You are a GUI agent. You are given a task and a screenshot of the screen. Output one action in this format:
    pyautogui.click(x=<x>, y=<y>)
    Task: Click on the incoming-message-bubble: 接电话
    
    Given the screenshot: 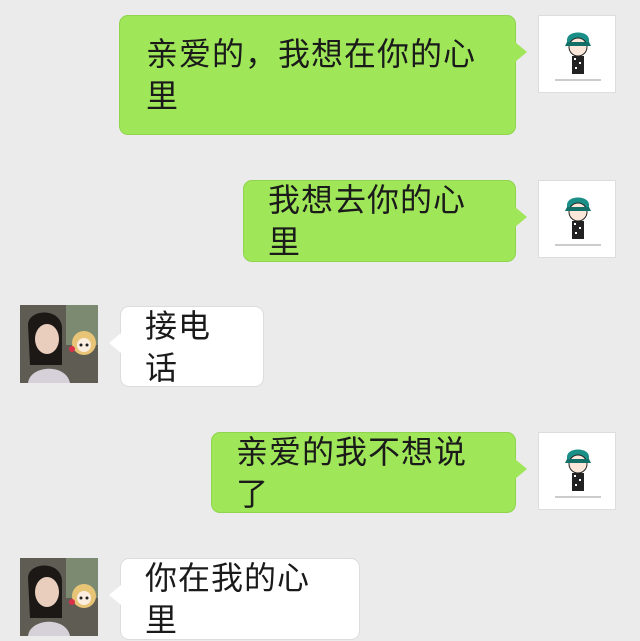 What is the action you would take?
    pyautogui.click(x=186, y=346)
    